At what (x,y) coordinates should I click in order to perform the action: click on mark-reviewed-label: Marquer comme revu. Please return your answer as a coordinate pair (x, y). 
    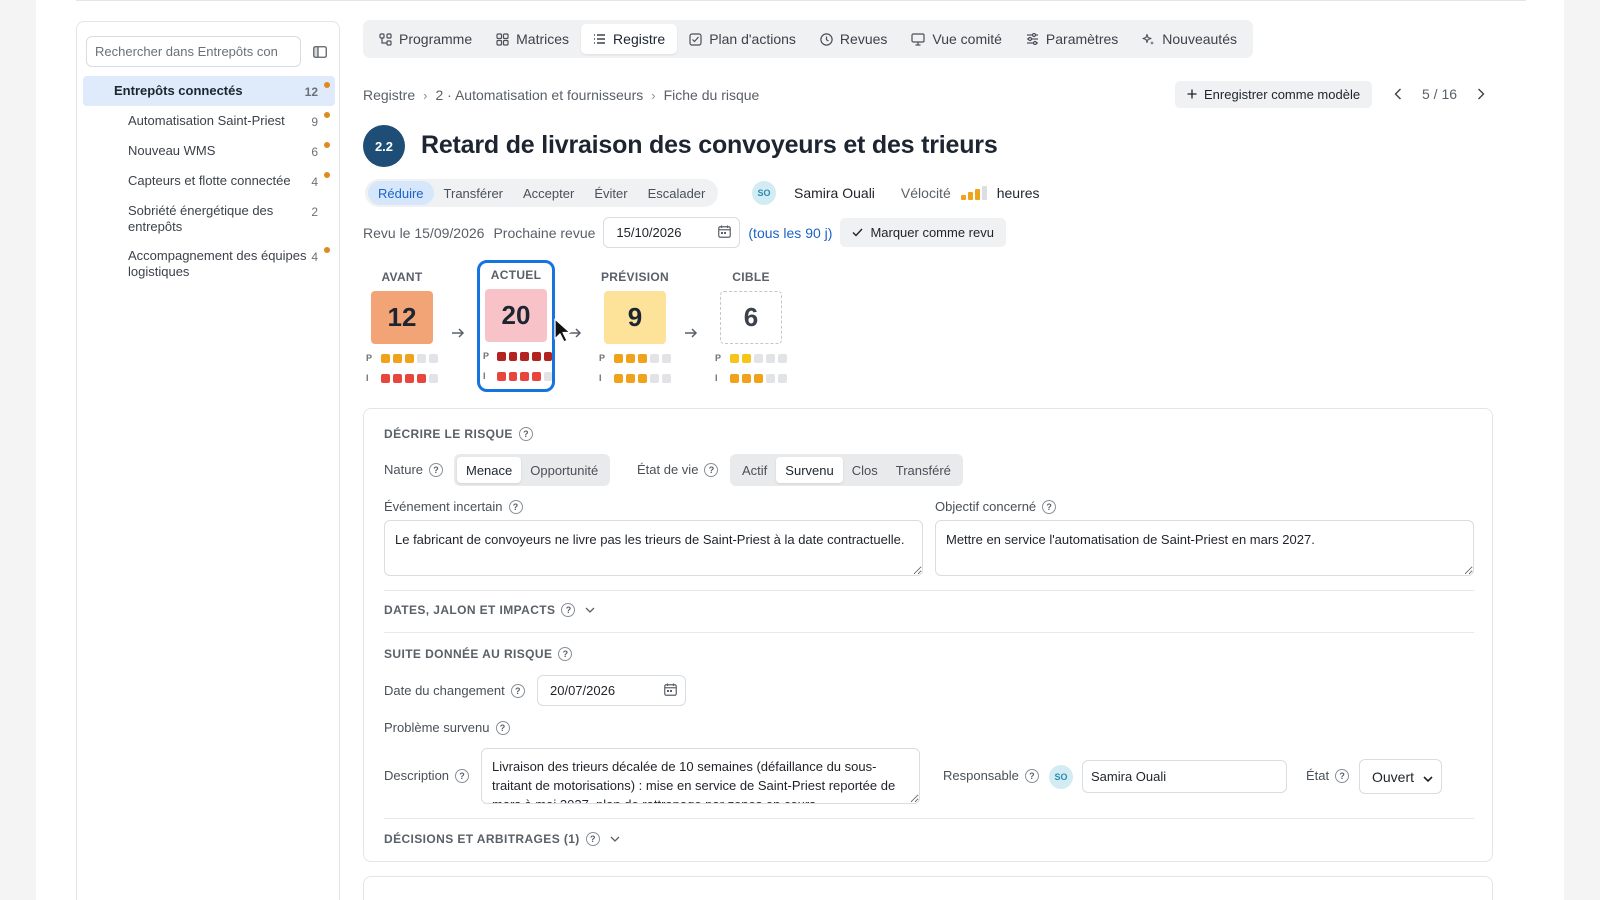
    Looking at the image, I should click on (932, 232).